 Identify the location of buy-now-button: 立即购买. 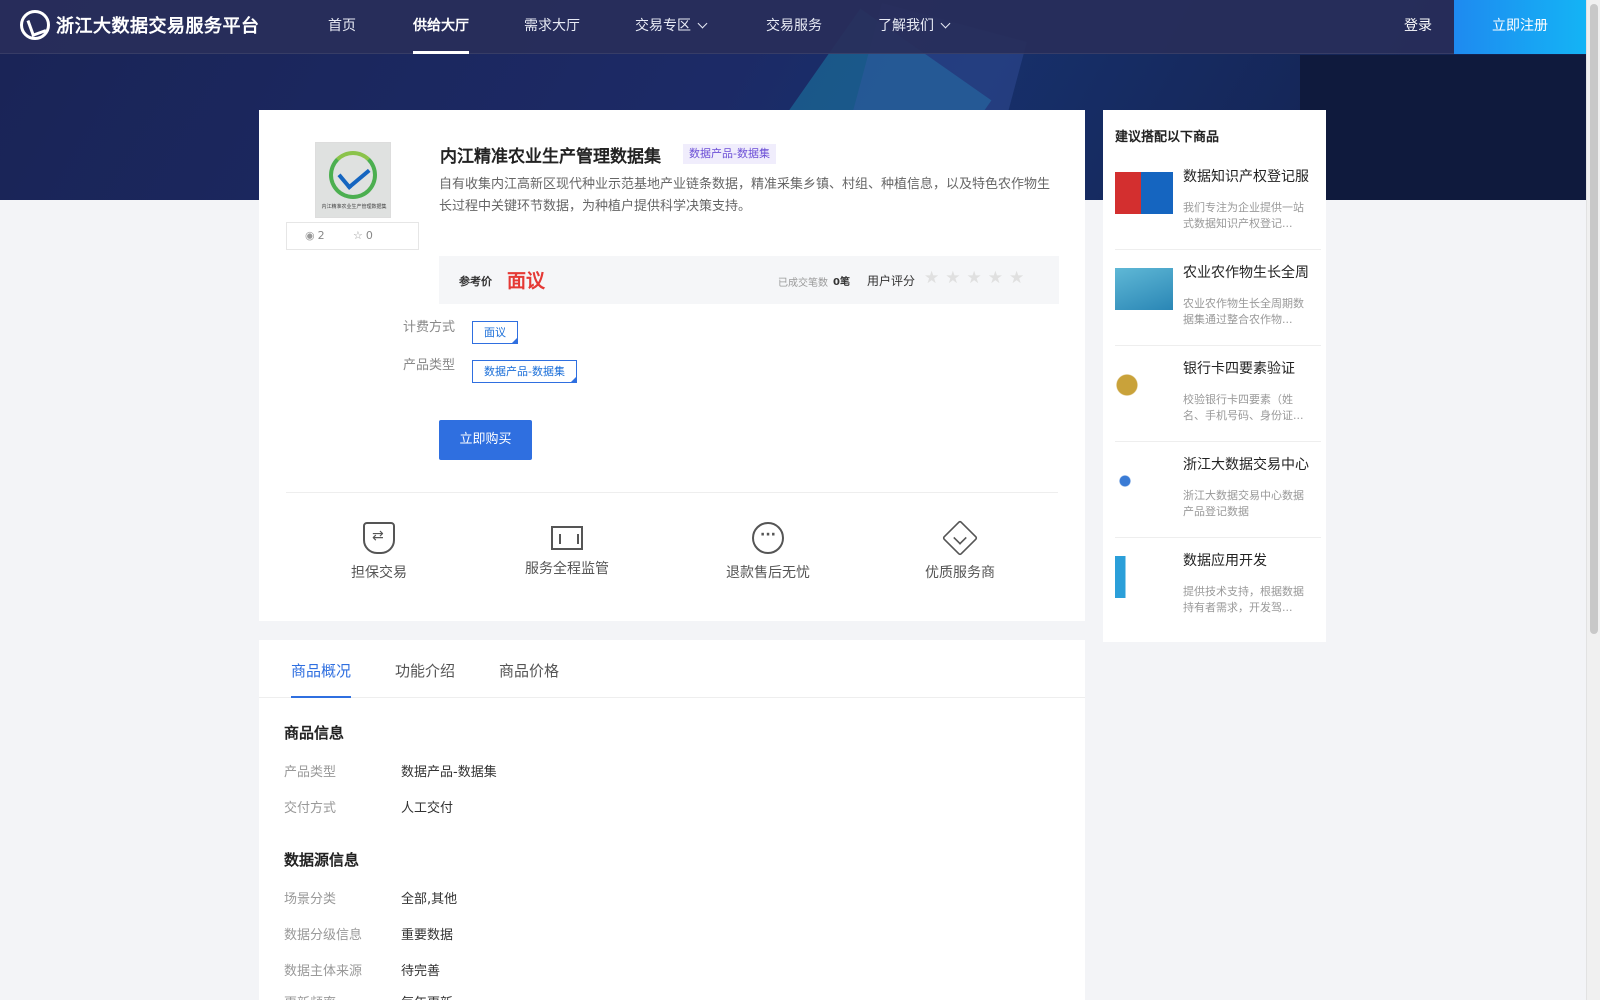
(485, 440).